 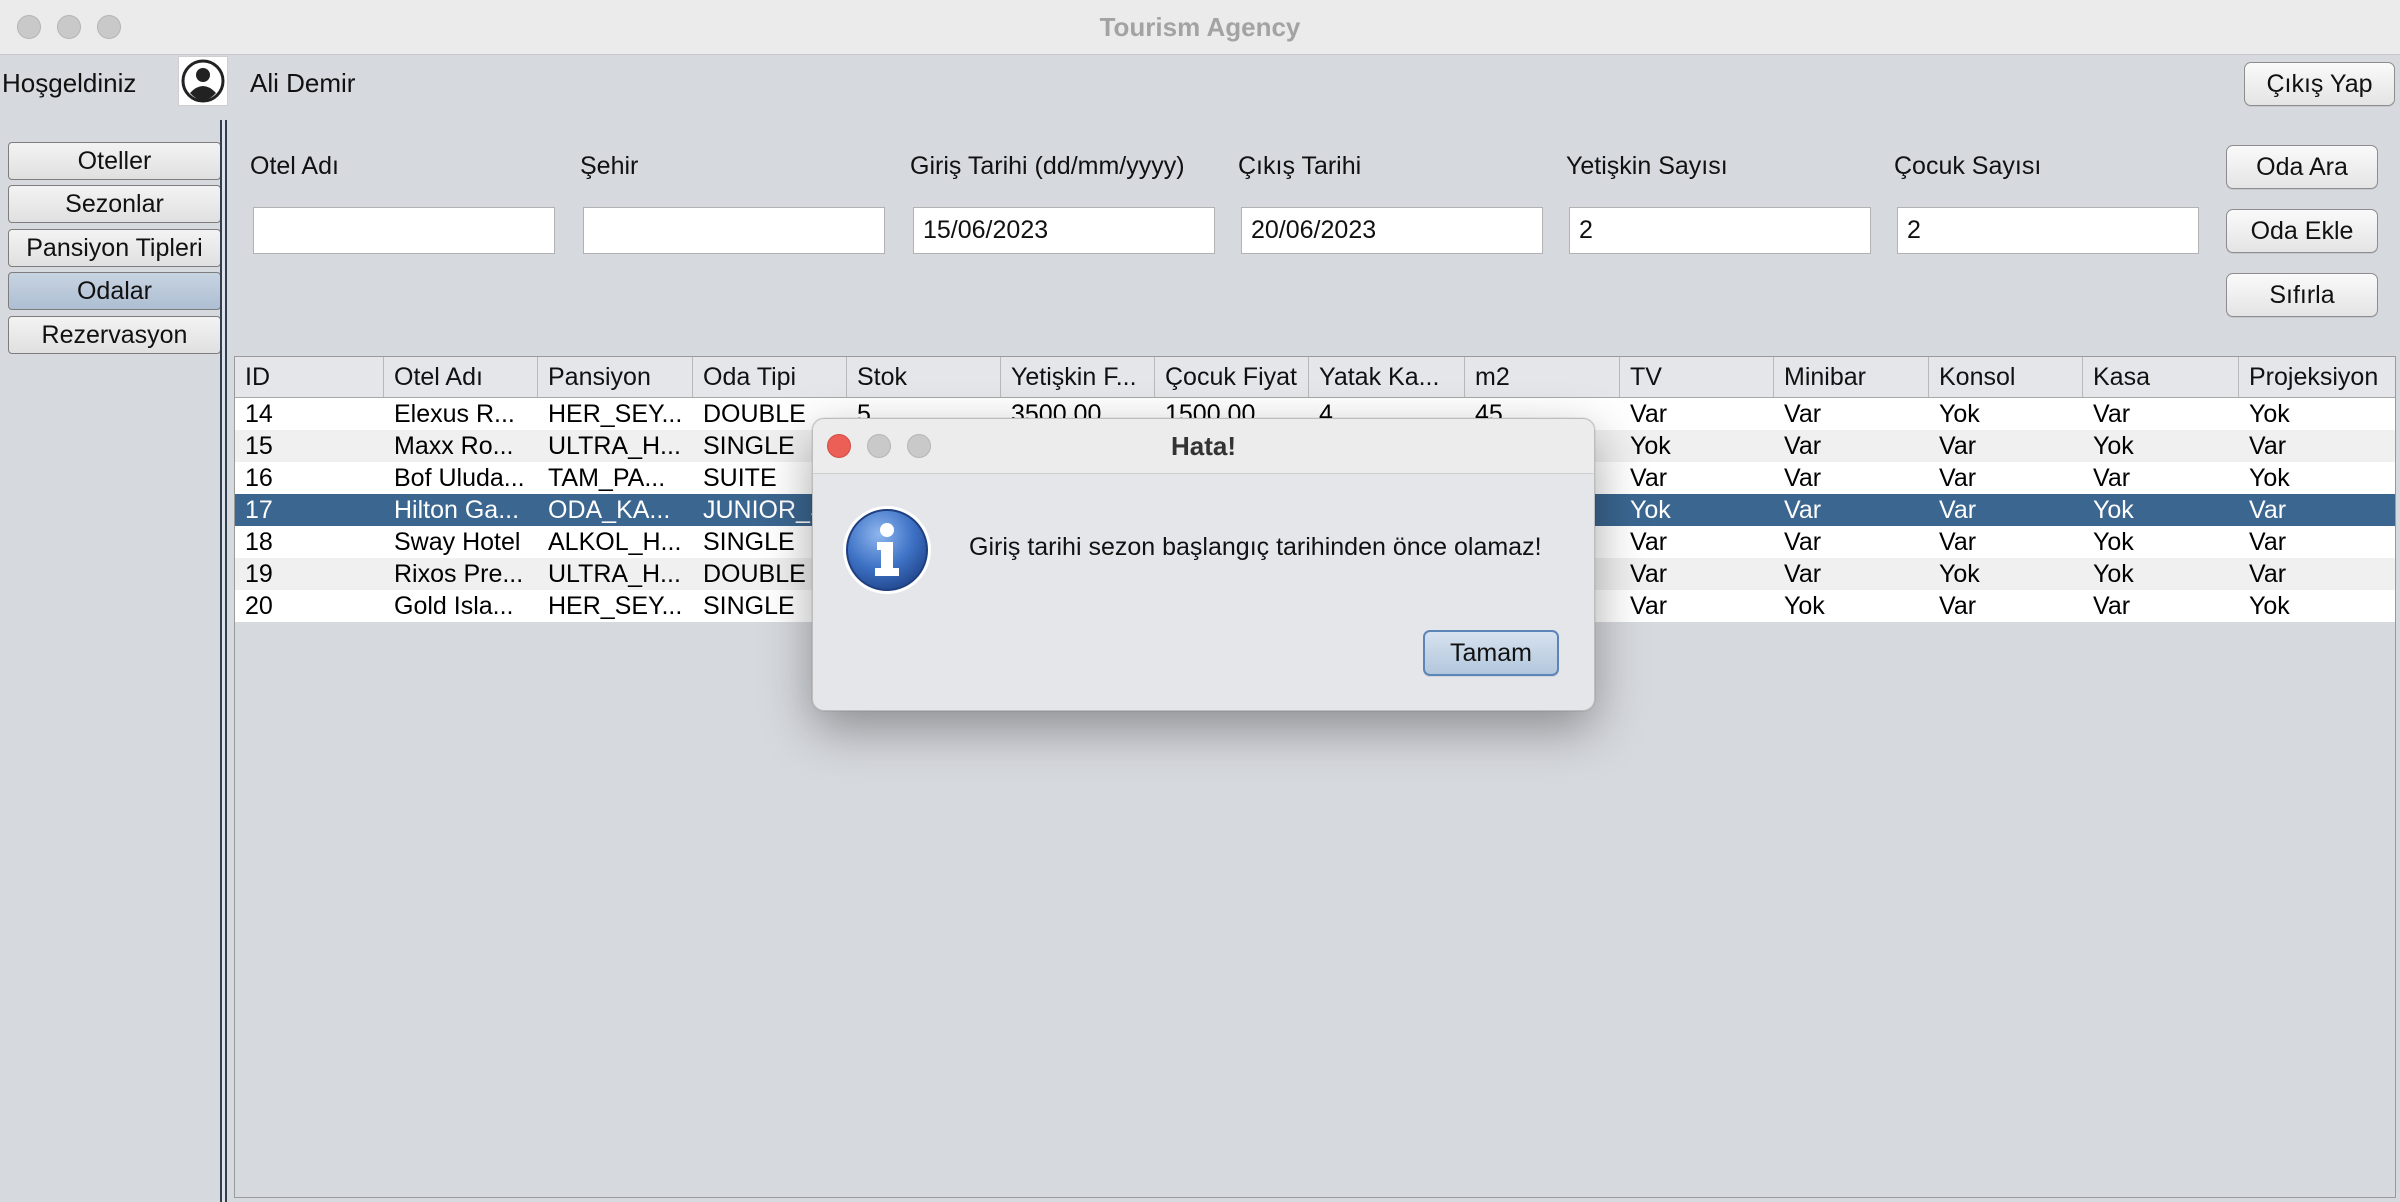 I want to click on checkout-label: Çıkış Tarihi, so click(x=1300, y=166).